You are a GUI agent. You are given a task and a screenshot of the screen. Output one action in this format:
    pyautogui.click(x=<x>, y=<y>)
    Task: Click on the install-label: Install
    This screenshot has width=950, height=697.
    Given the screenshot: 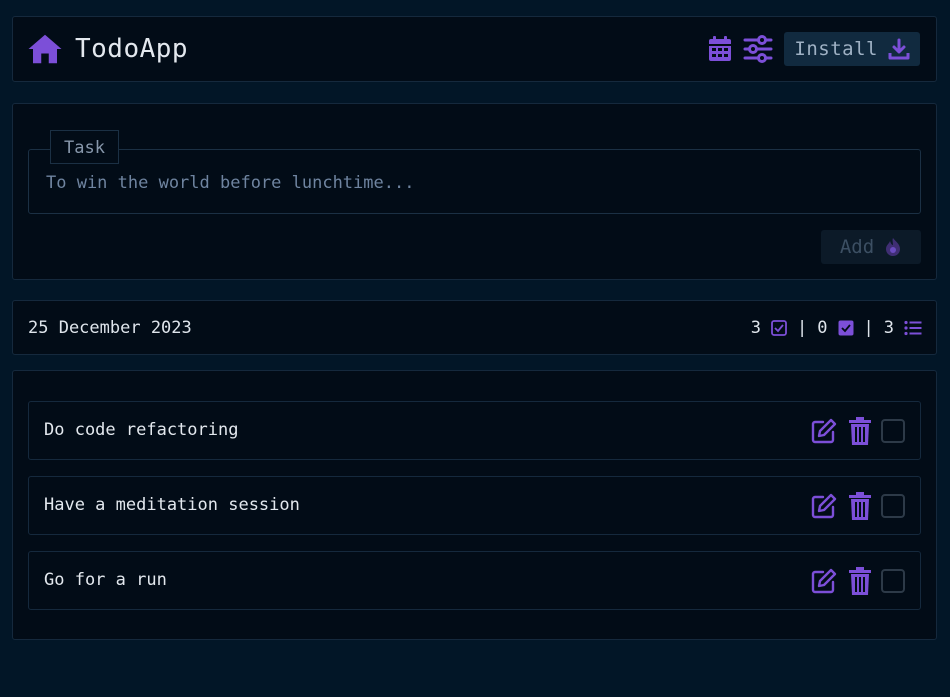 What is the action you would take?
    pyautogui.click(x=836, y=49)
    